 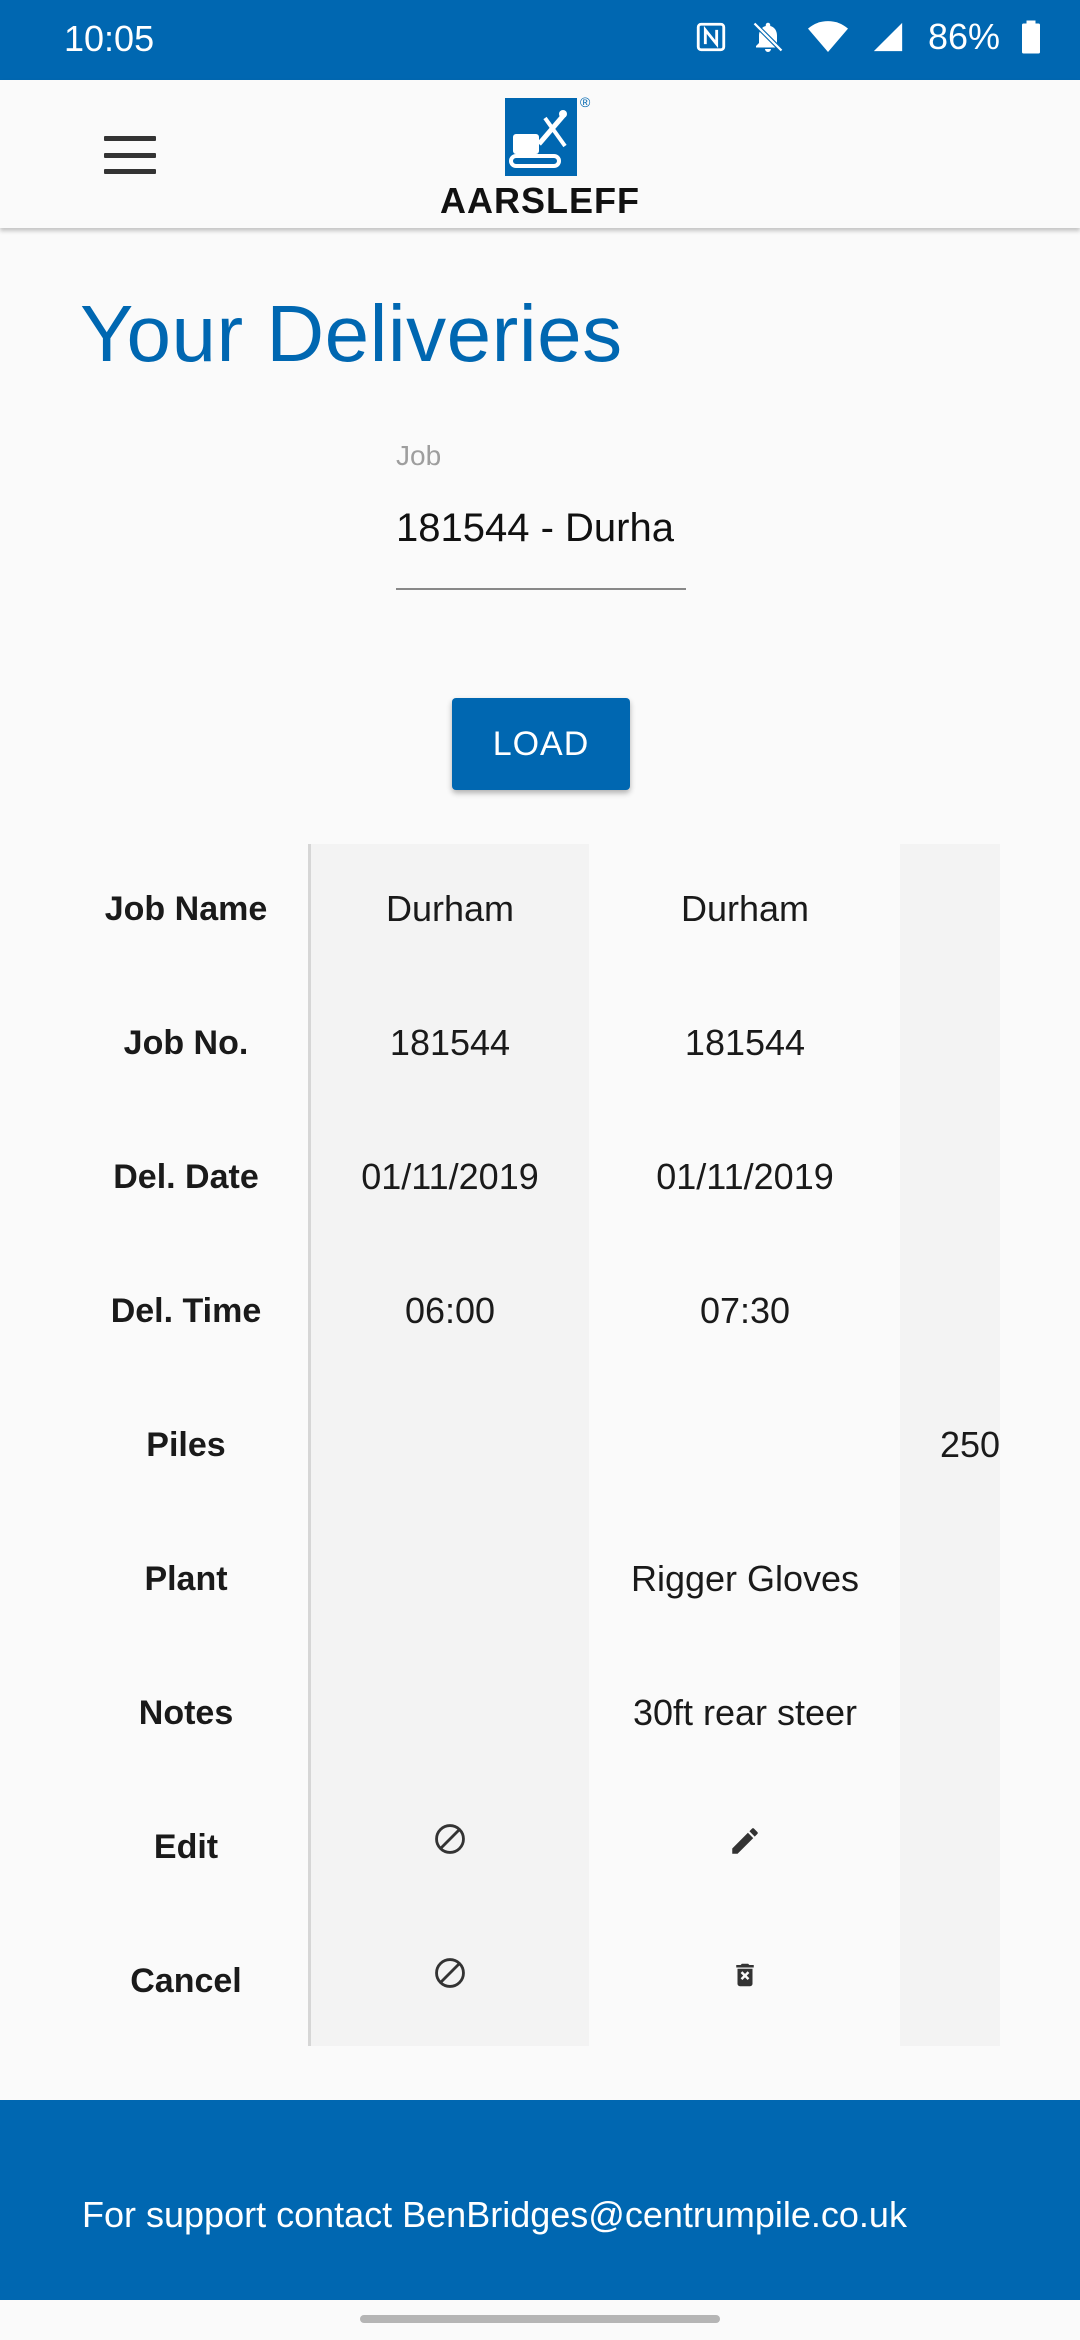 What do you see at coordinates (768, 37) in the screenshot?
I see `bell-off-icon` at bounding box center [768, 37].